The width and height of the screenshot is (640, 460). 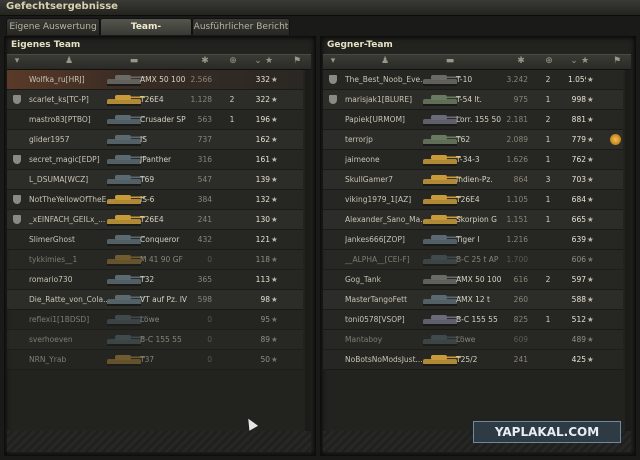 I want to click on own-team-header: ▾ ♟ ▬ ✱ ⊕ ⌄ ★ ⚑, so click(x=159, y=62).